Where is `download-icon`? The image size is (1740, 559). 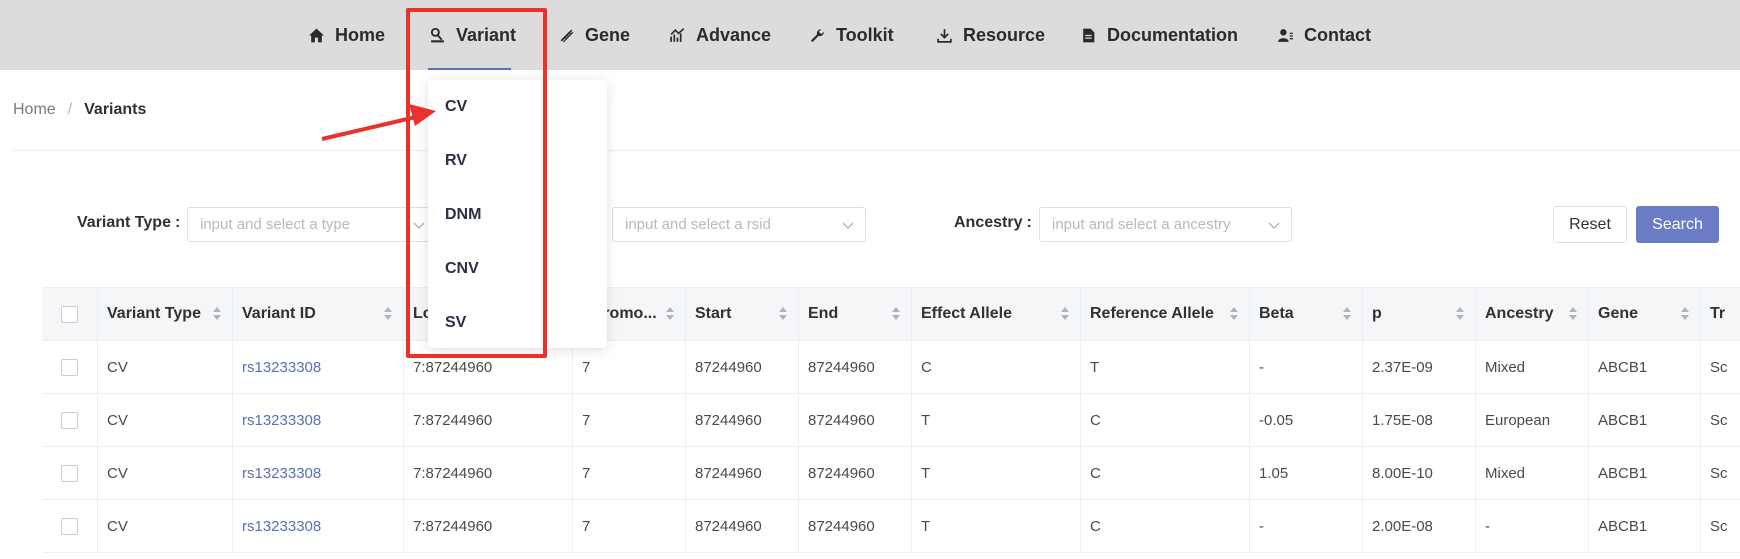 download-icon is located at coordinates (944, 35).